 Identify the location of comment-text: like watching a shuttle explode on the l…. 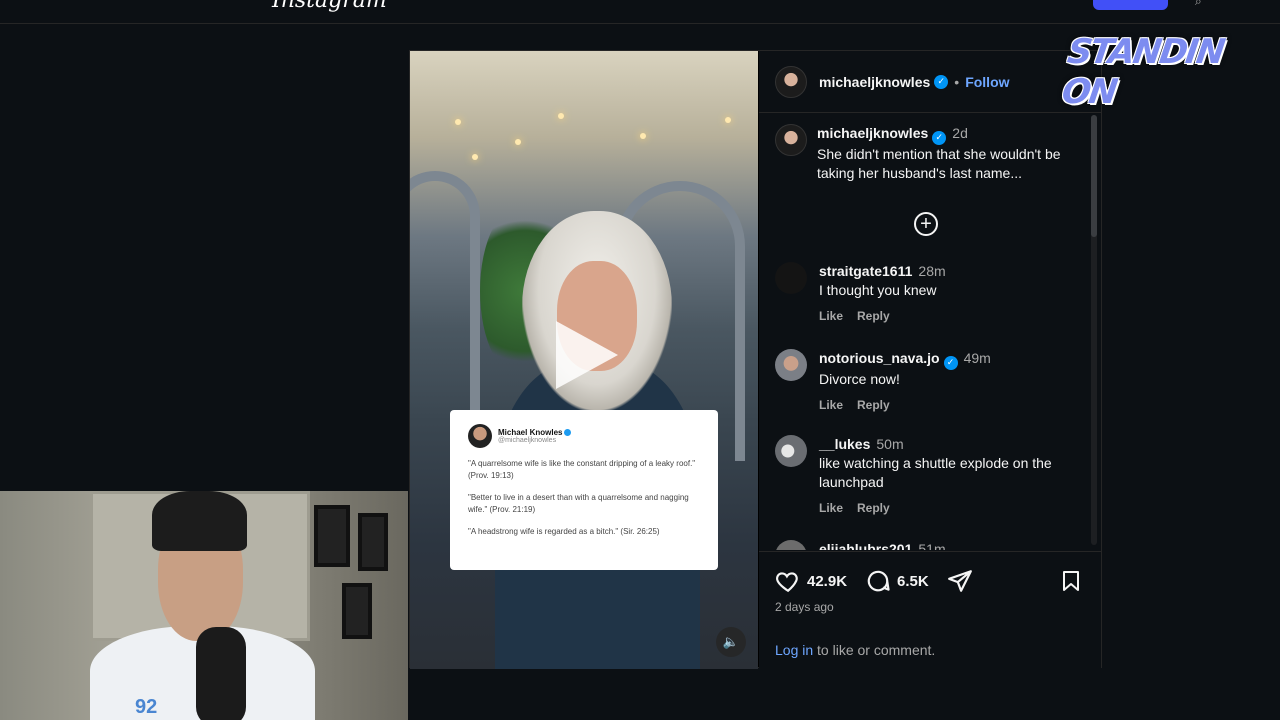
(935, 472).